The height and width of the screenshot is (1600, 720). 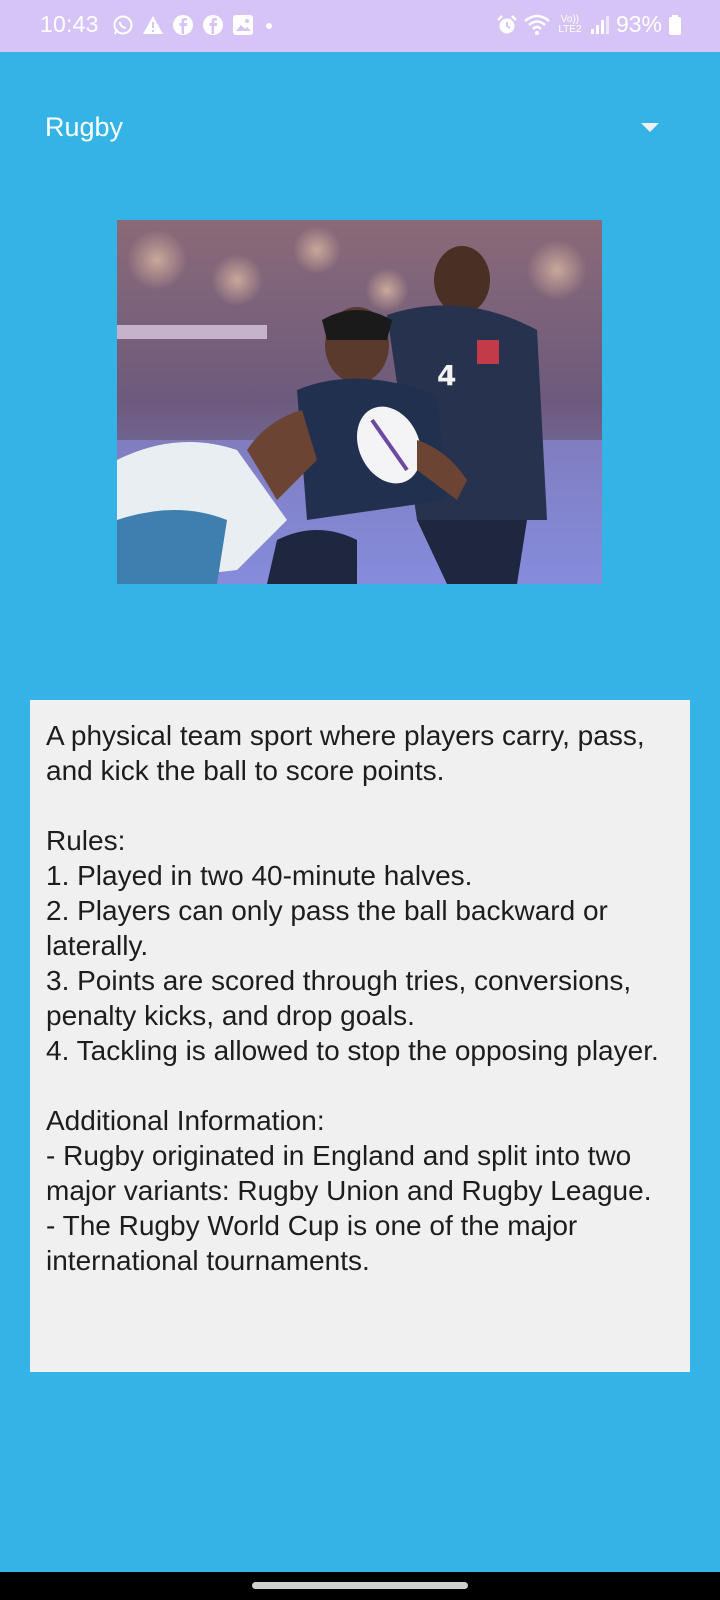 What do you see at coordinates (123, 25) in the screenshot?
I see `whatsapp-icon` at bounding box center [123, 25].